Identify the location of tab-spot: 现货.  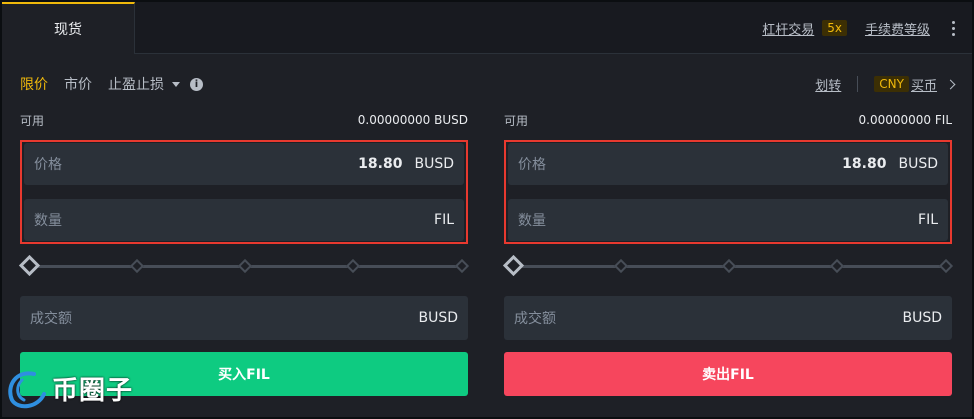
(68, 28).